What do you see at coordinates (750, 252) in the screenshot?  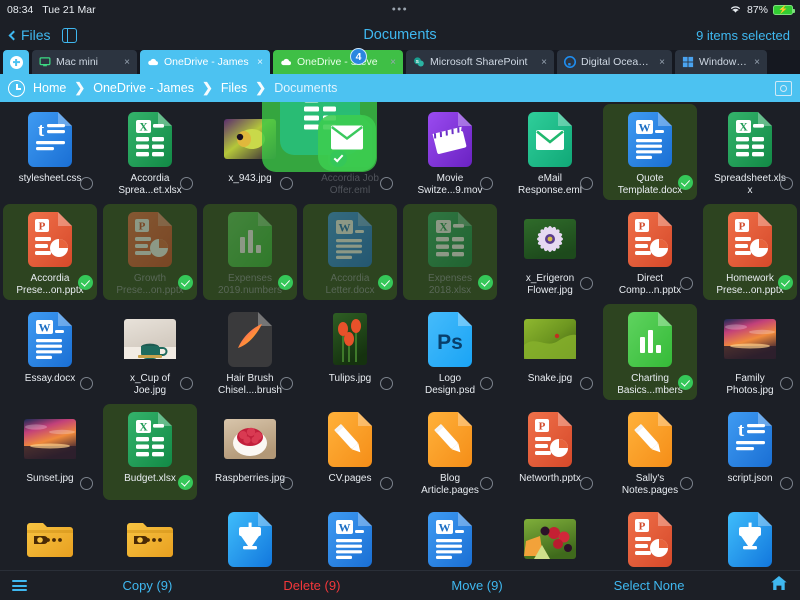 I see `file-item: P Homework Prese...on.pptx` at bounding box center [750, 252].